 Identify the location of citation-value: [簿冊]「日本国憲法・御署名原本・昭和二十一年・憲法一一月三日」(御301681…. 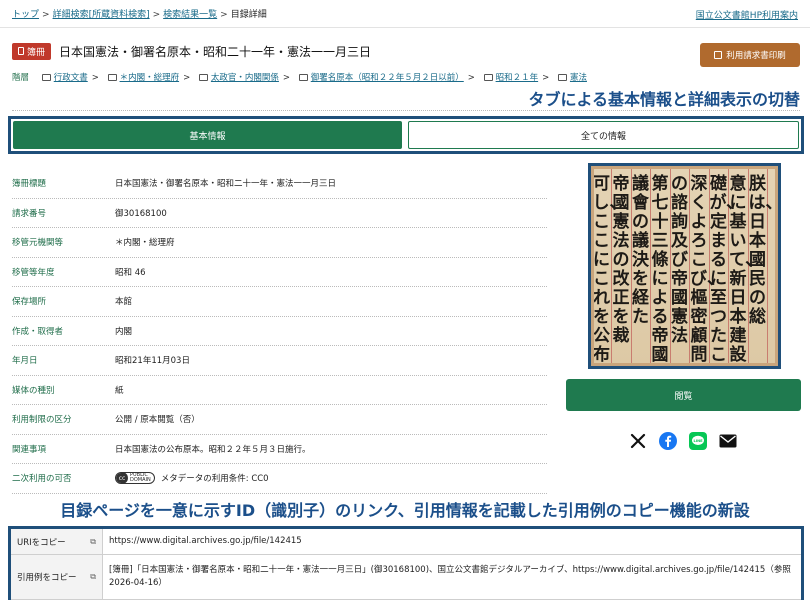
(450, 576).